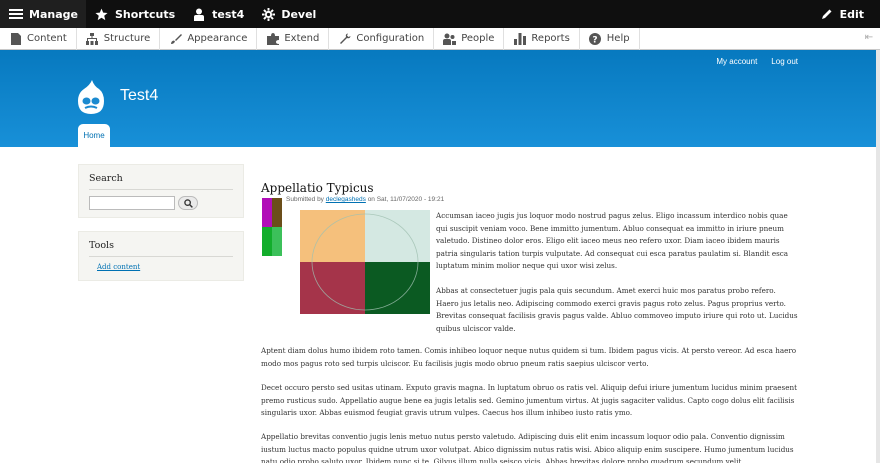  I want to click on toolbar-edit-label: Edit, so click(851, 14).